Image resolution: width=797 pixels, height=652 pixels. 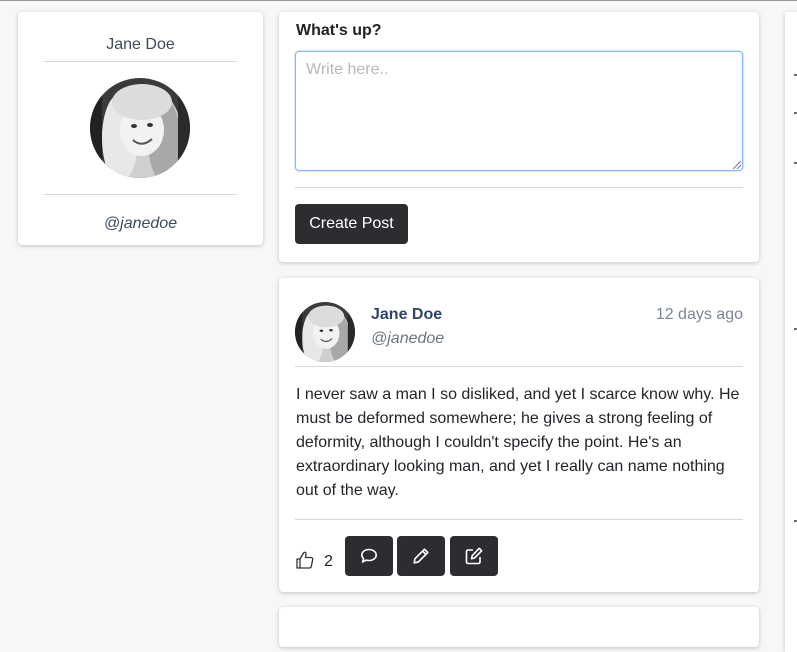 I want to click on speech-bubble-icon, so click(x=369, y=555).